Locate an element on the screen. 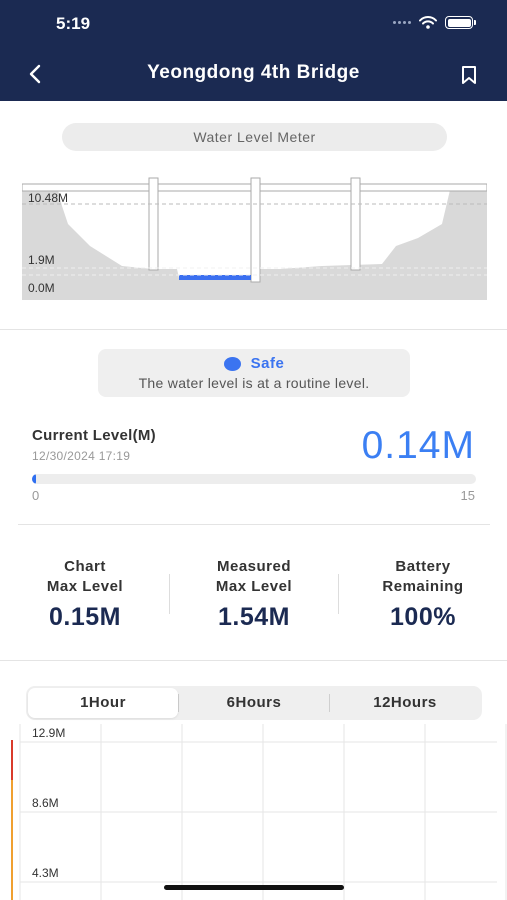 This screenshot has height=900, width=507. battery-icon is located at coordinates (460, 22).